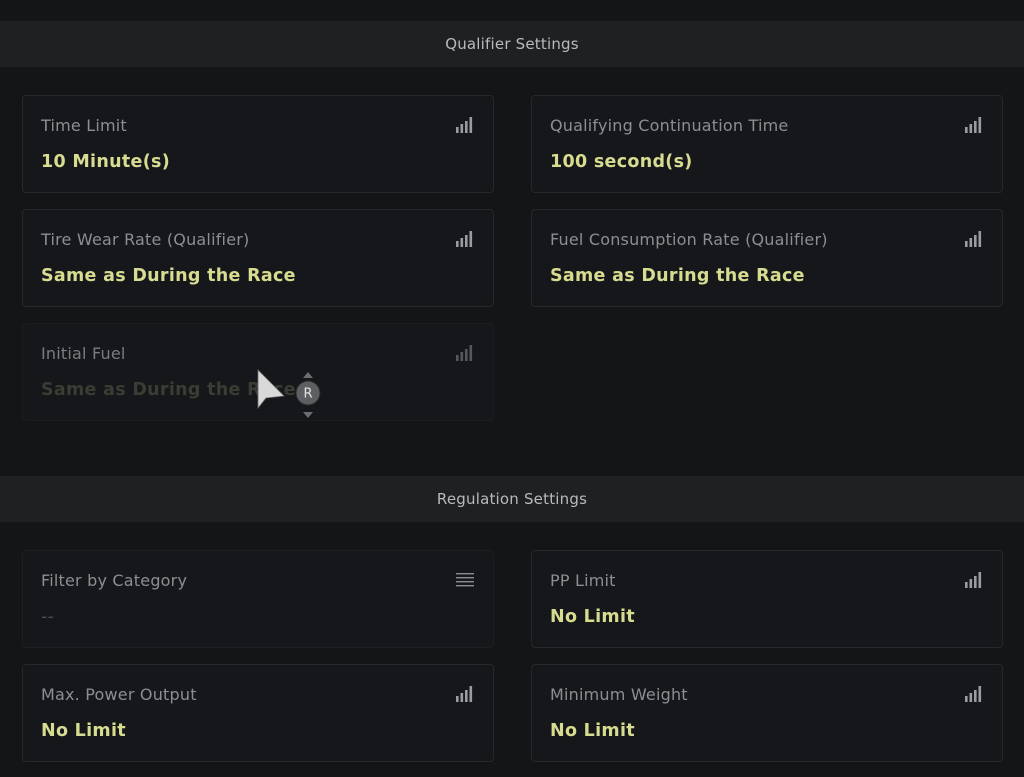 The height and width of the screenshot is (777, 1024). Describe the element at coordinates (669, 125) in the screenshot. I see `setting-label: Qualifying Continuation Time` at that location.